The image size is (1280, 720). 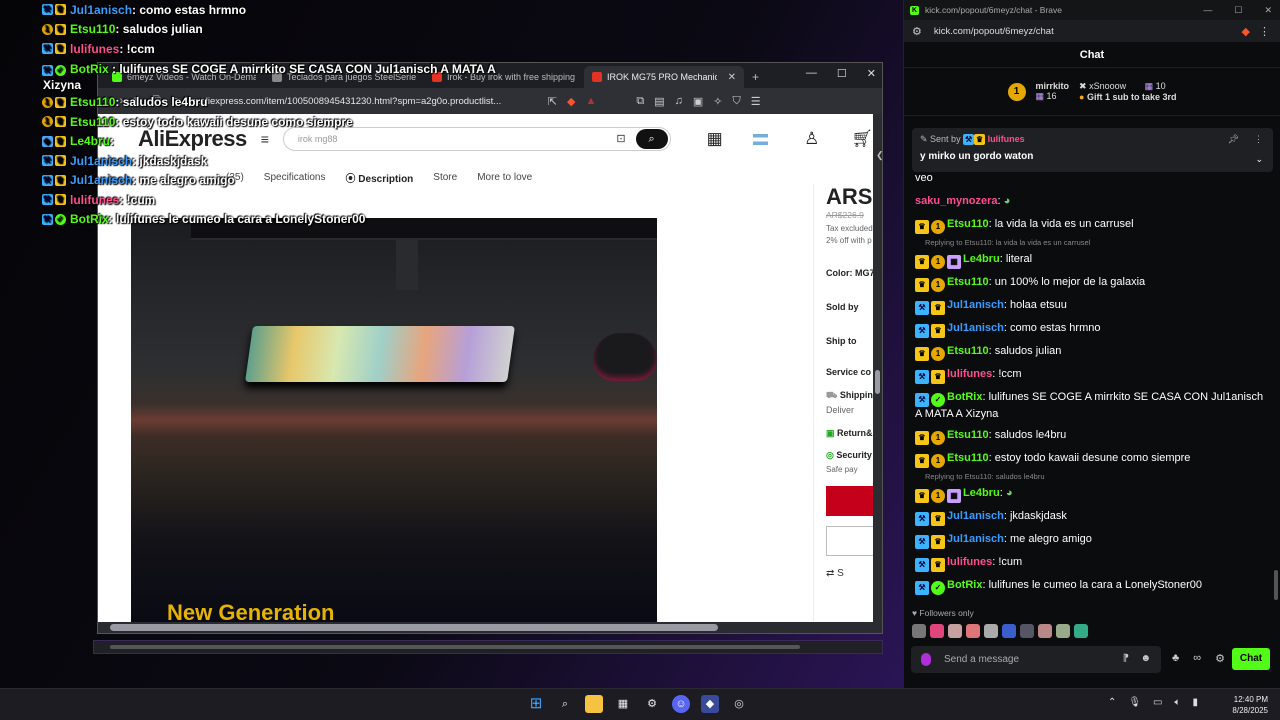 What do you see at coordinates (664, 77) in the screenshot?
I see `browser-tab: IROK MG75 PRO Mechanical Ke ✕` at bounding box center [664, 77].